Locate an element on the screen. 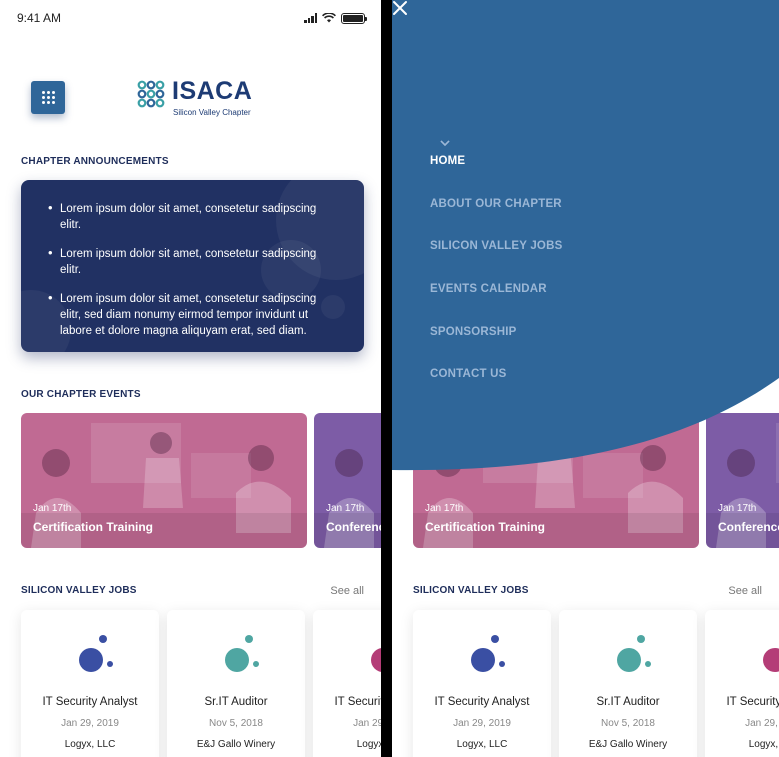 The width and height of the screenshot is (779, 757). nav-item-silicon-valley-jobs: SILICON VALLEY JOBS is located at coordinates (496, 246).